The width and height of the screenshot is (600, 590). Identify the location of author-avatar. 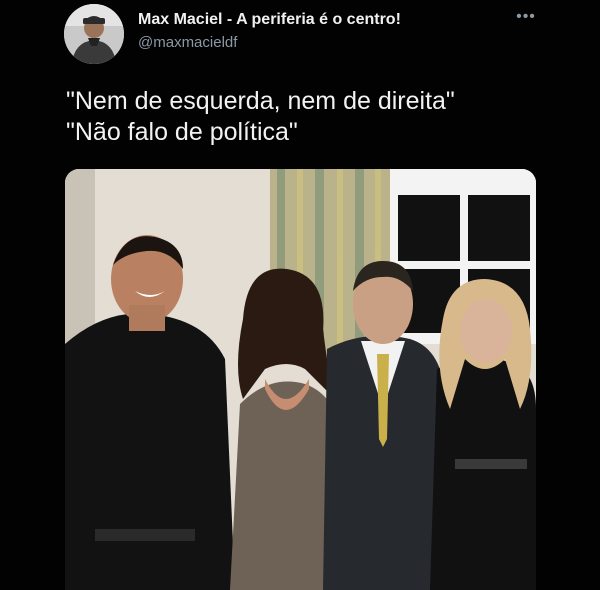
(94, 34).